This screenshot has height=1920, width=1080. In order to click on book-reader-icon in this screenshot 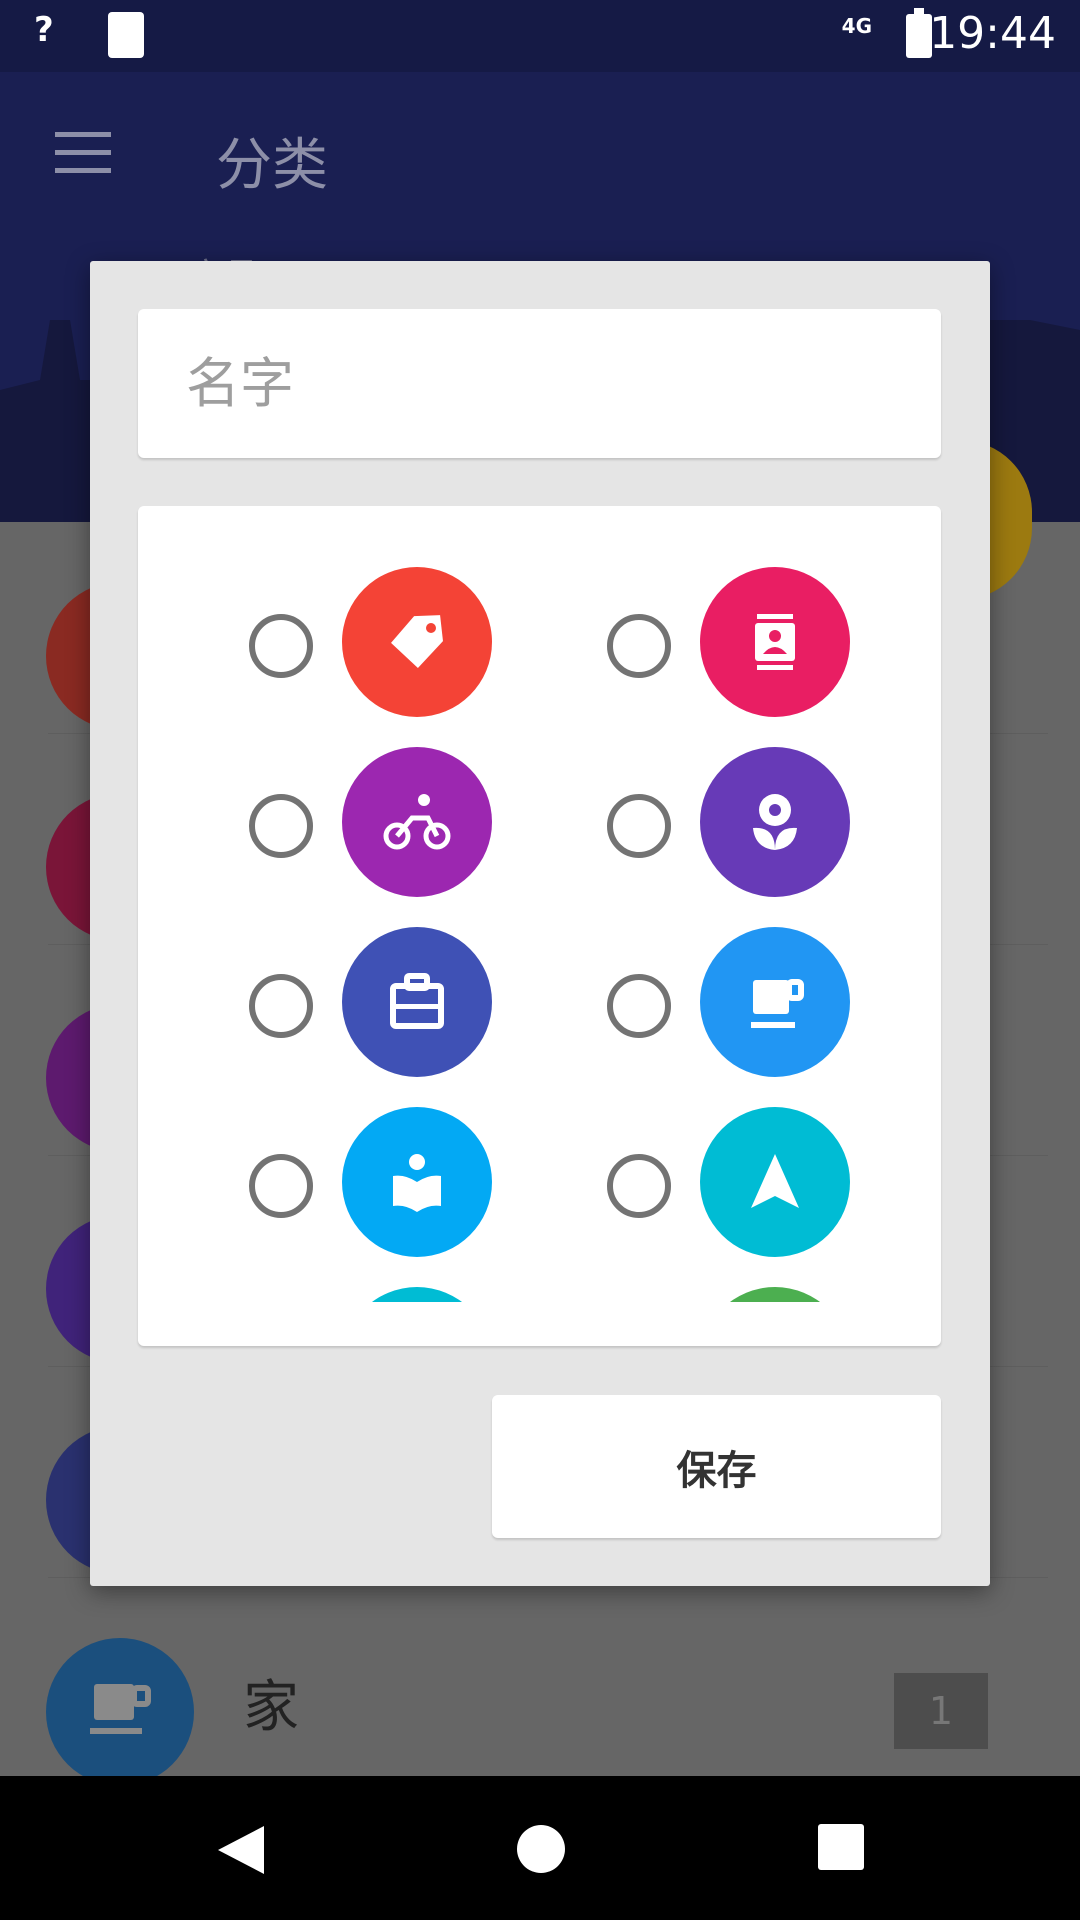, I will do `click(417, 1182)`.